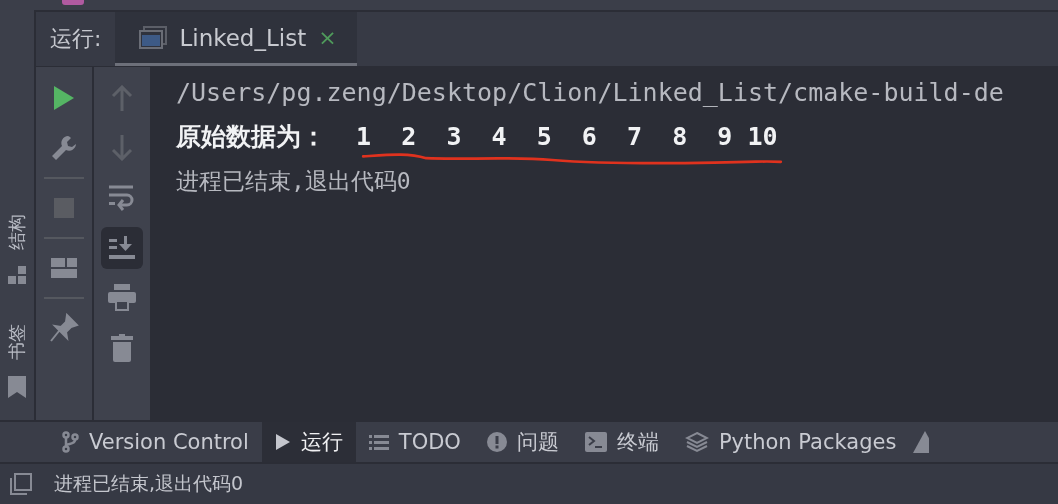 The image size is (1058, 504). I want to click on layers-icon, so click(696, 442).